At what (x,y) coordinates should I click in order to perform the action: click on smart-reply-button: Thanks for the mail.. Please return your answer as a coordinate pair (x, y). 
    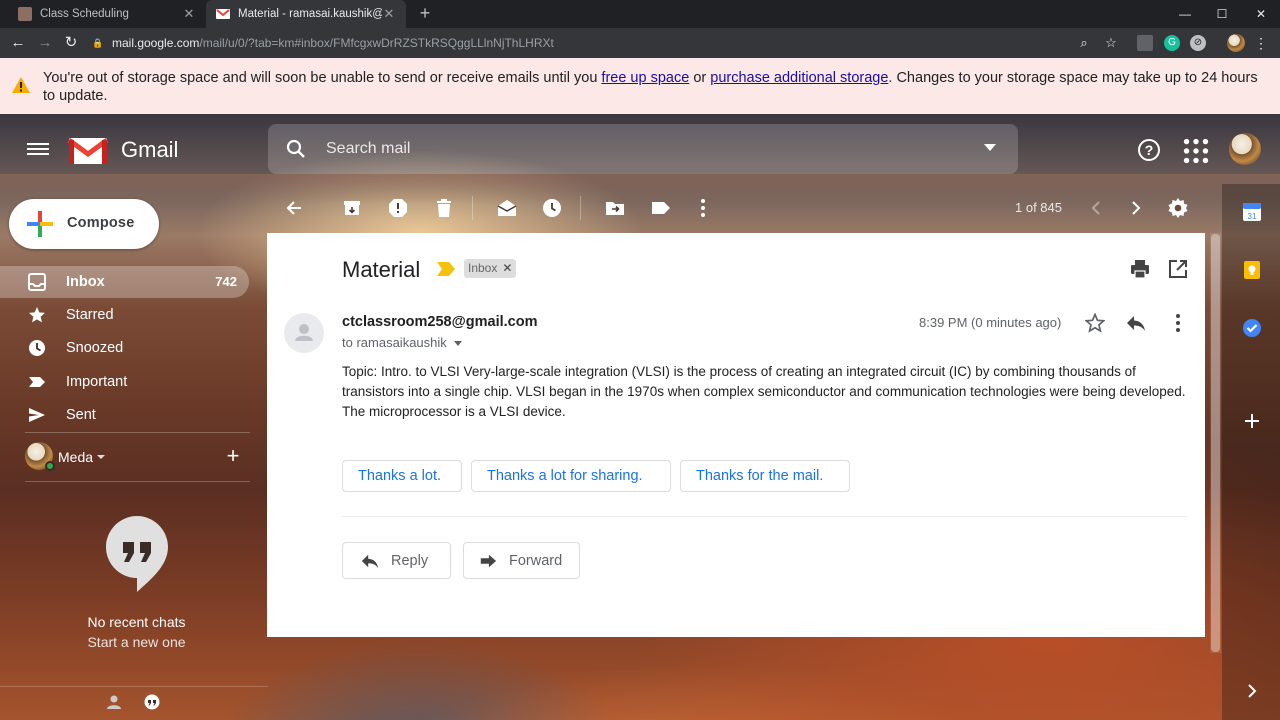
    Looking at the image, I should click on (765, 476).